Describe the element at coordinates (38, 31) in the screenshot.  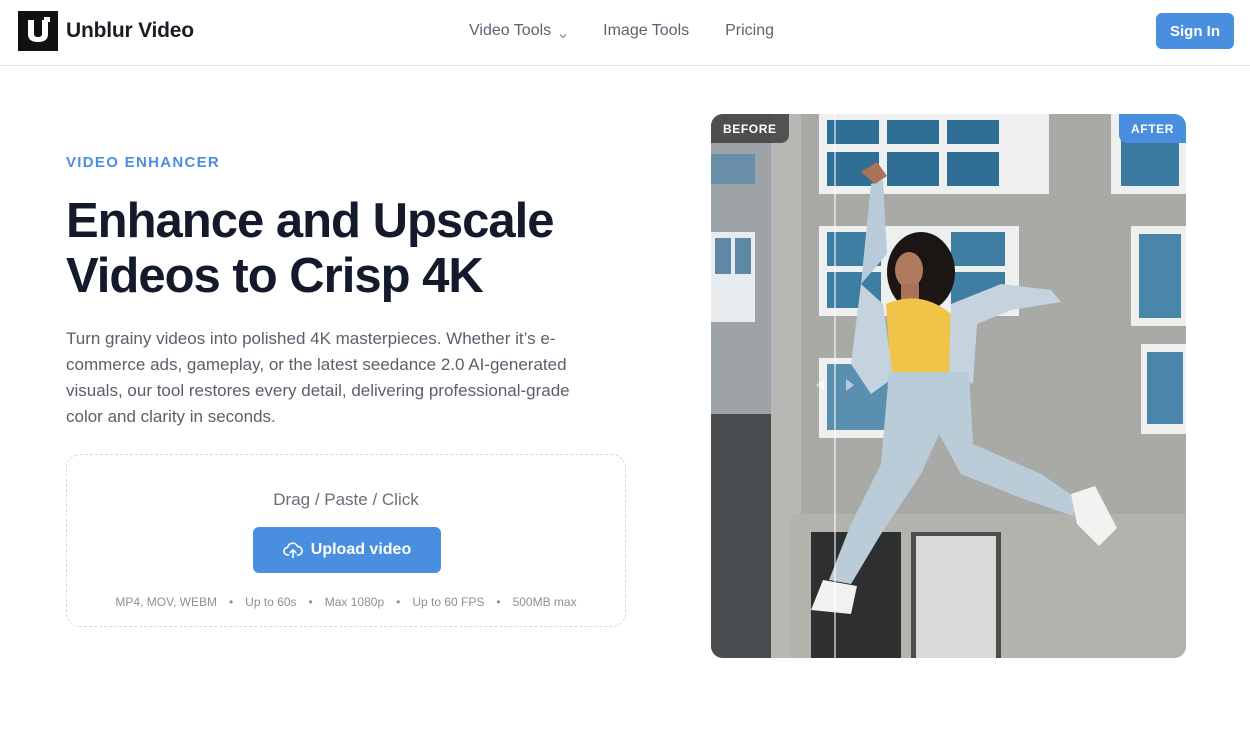
I see `logo-icon` at that location.